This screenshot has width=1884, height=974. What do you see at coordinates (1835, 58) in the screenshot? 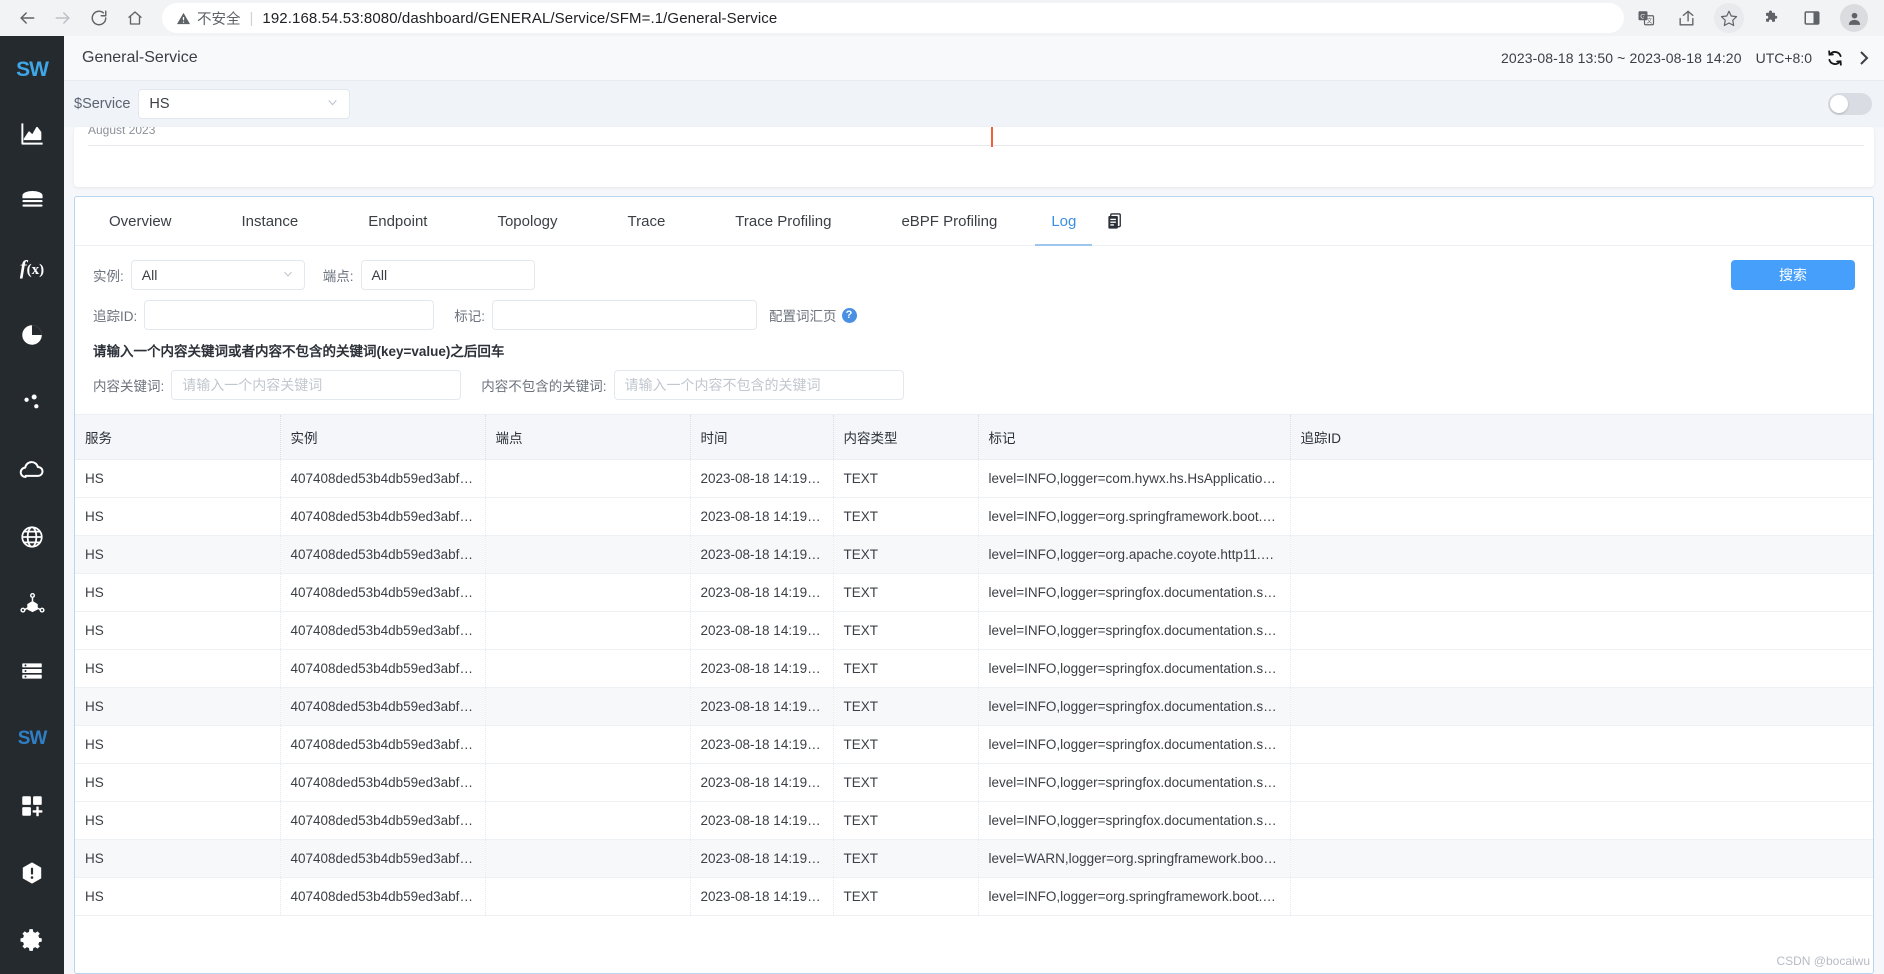
I see `refresh-icon` at bounding box center [1835, 58].